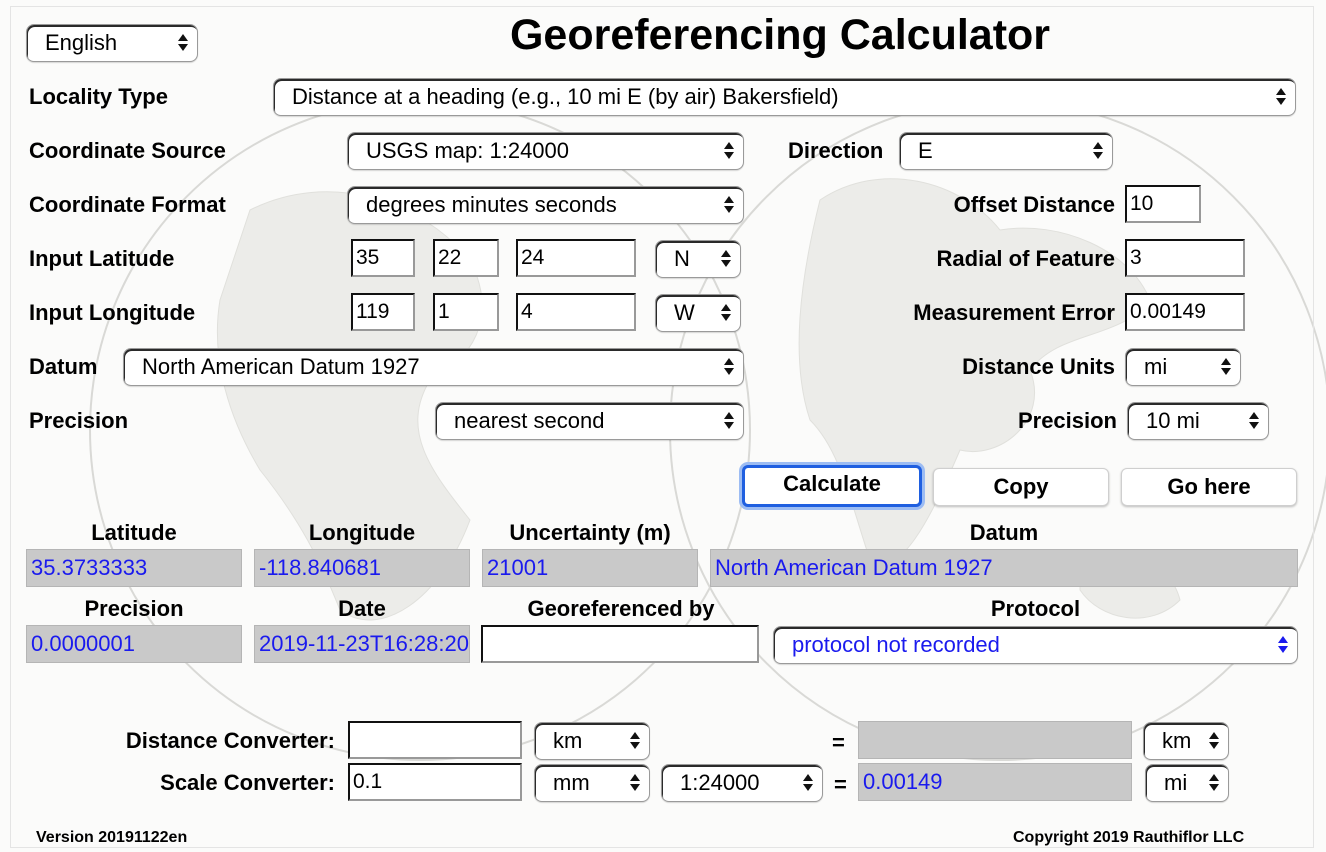 The height and width of the screenshot is (852, 1326). Describe the element at coordinates (838, 742) in the screenshot. I see `distance-converter-equals: =` at that location.